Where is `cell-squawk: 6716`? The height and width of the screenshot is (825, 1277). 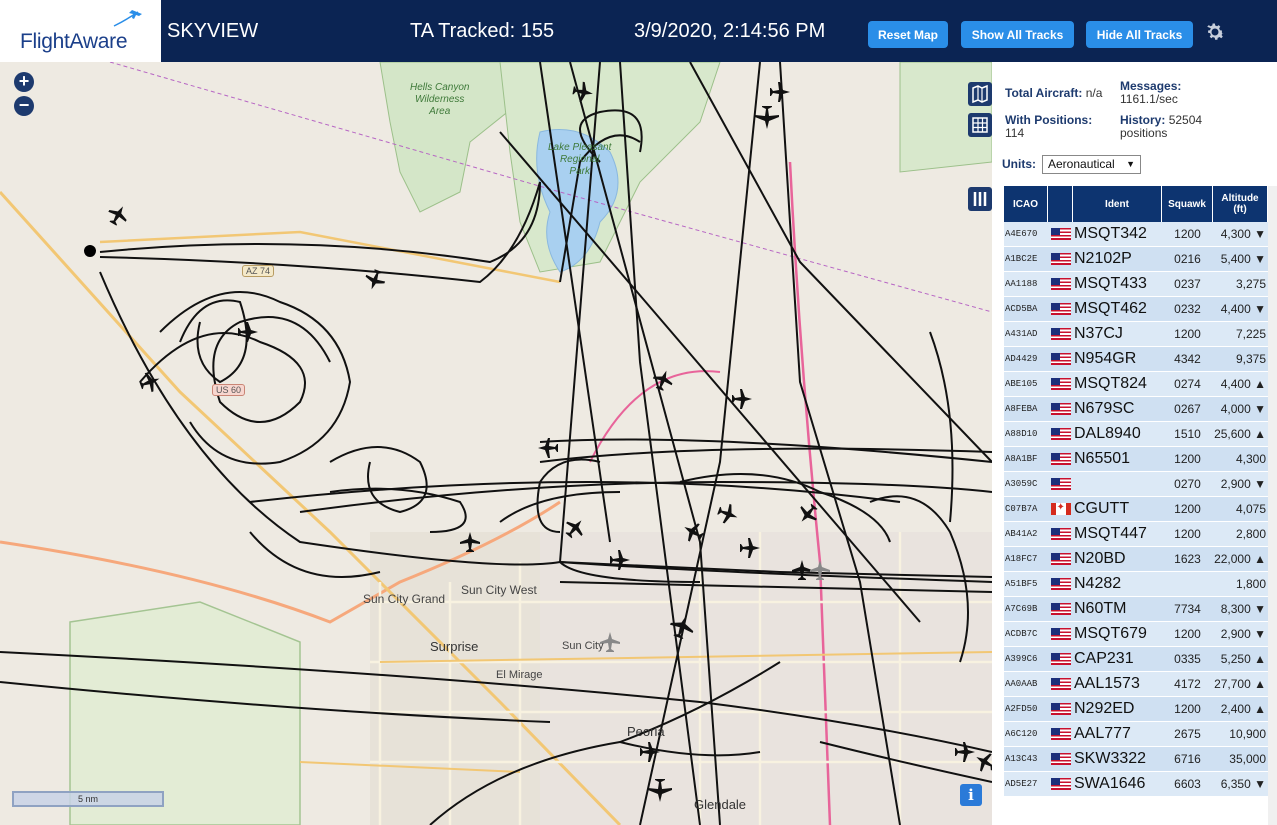 cell-squawk: 6716 is located at coordinates (1187, 759).